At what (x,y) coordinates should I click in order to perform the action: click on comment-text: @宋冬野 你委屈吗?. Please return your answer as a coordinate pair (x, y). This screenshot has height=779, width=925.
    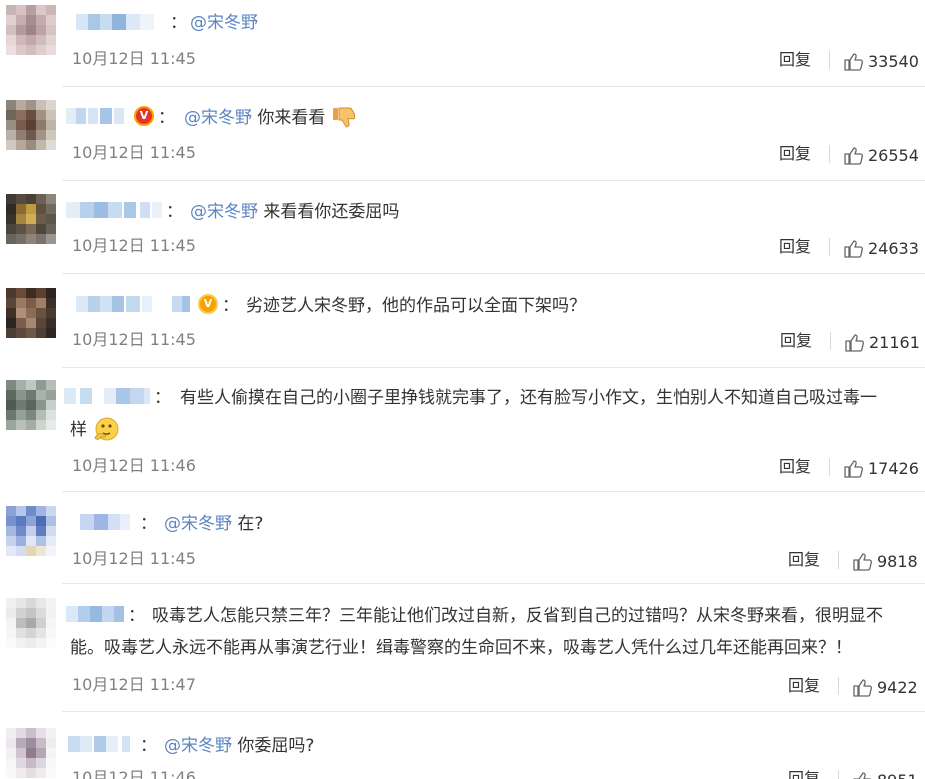
    Looking at the image, I should click on (239, 746).